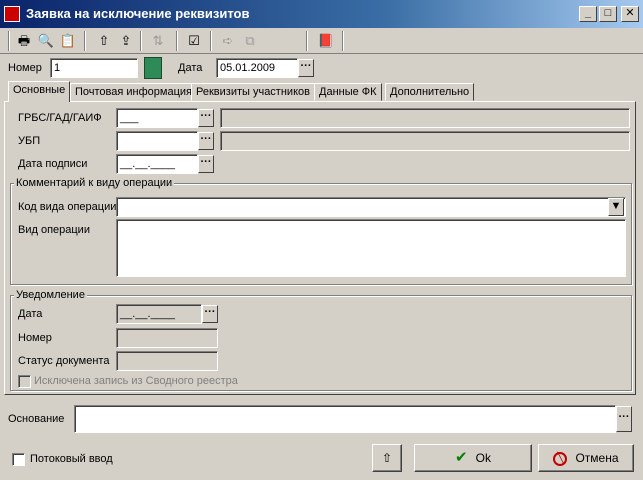 The width and height of the screenshot is (643, 480). Describe the element at coordinates (461, 457) in the screenshot. I see `check-icon: ✔` at that location.